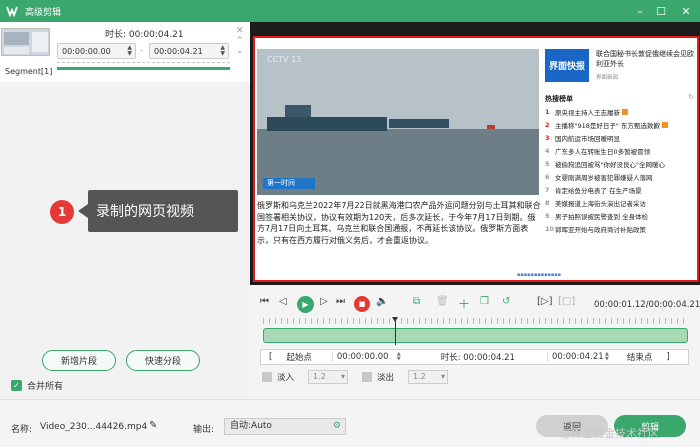 The width and height of the screenshot is (700, 447). What do you see at coordinates (305, 377) in the screenshot?
I see `fade-in-control: 淡入 1.2` at bounding box center [305, 377].